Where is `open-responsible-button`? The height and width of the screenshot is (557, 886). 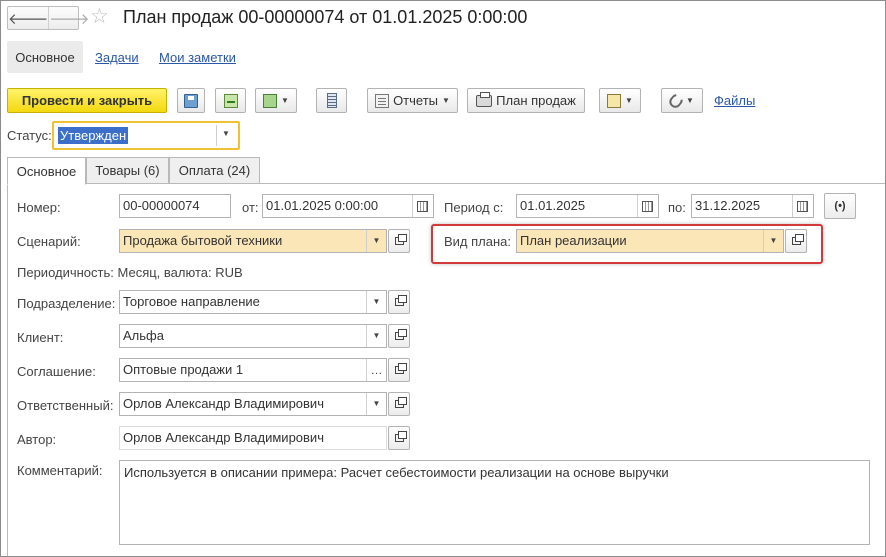
open-responsible-button is located at coordinates (399, 404).